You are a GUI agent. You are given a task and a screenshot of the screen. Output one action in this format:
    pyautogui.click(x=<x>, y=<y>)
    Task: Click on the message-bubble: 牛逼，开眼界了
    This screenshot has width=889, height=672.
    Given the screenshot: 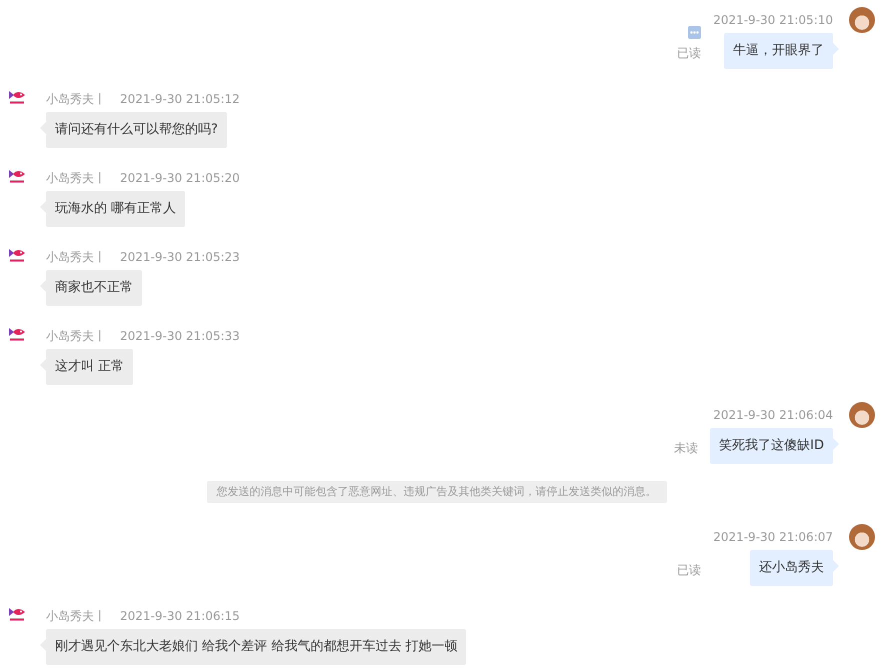 What is the action you would take?
    pyautogui.click(x=778, y=51)
    